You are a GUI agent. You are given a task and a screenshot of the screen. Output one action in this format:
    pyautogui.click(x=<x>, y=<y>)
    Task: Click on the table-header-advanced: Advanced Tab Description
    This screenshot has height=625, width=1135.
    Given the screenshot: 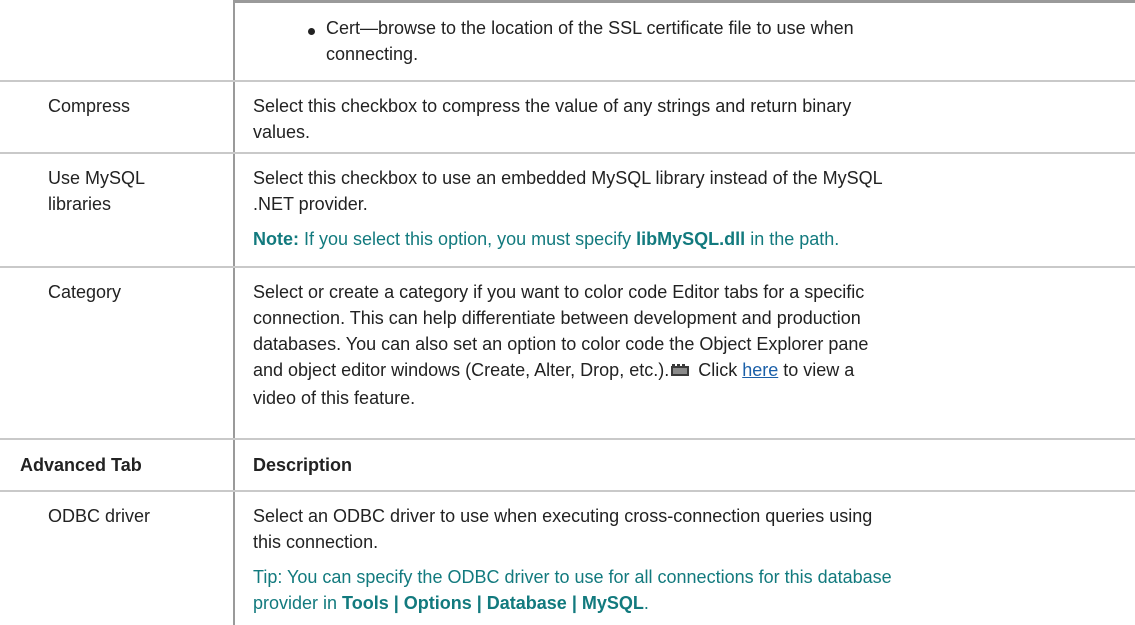 What is the action you would take?
    pyautogui.click(x=567, y=466)
    